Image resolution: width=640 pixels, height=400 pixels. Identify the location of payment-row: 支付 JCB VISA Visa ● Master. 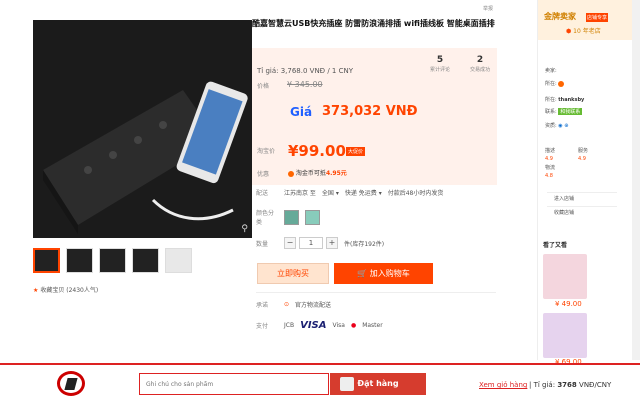
(319, 325).